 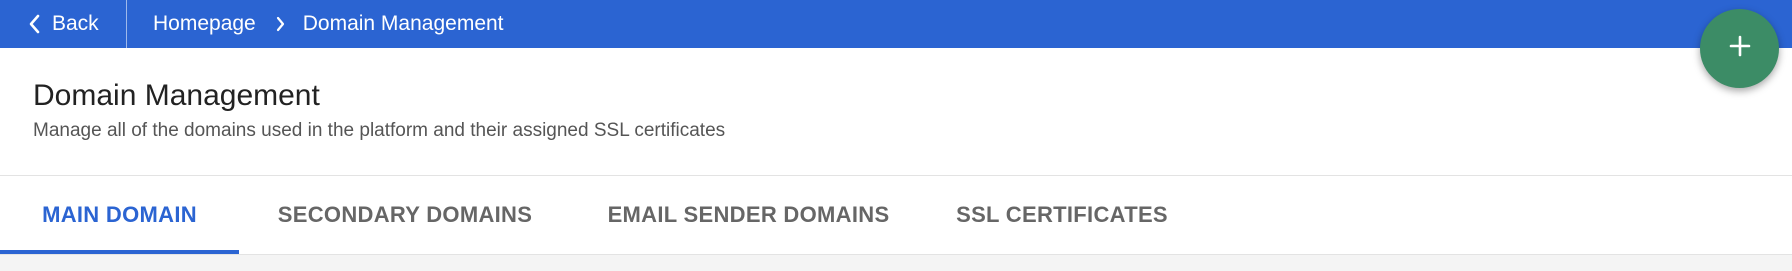 I want to click on back-button: Back, so click(x=63, y=24).